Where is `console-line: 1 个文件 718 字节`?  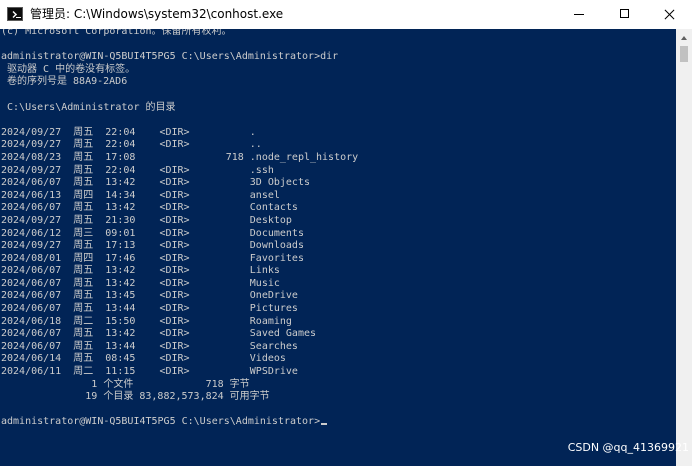
console-line: 1 个文件 718 字节 is located at coordinates (125, 384).